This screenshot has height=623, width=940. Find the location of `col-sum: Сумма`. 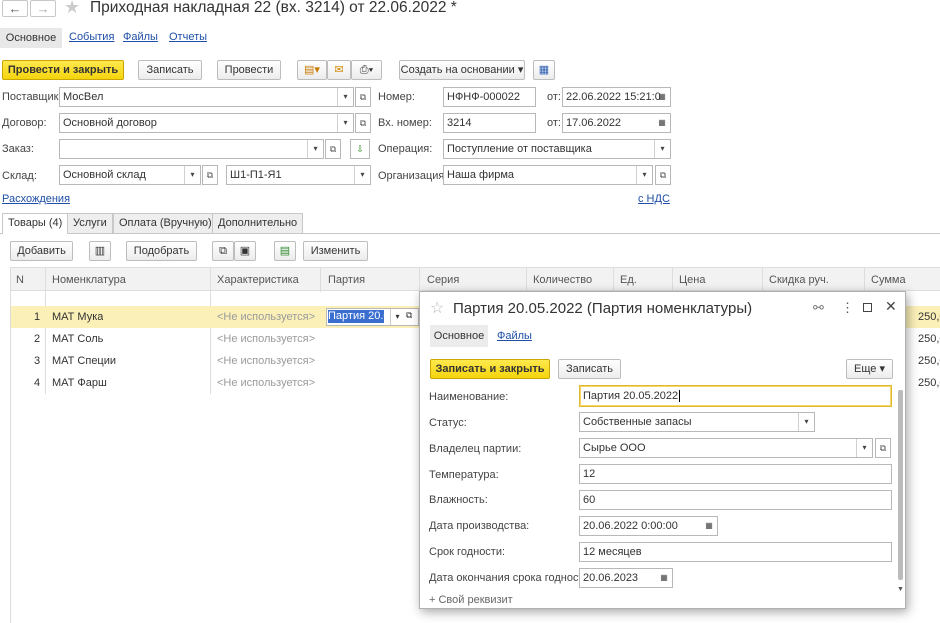

col-sum: Сумма is located at coordinates (888, 280).